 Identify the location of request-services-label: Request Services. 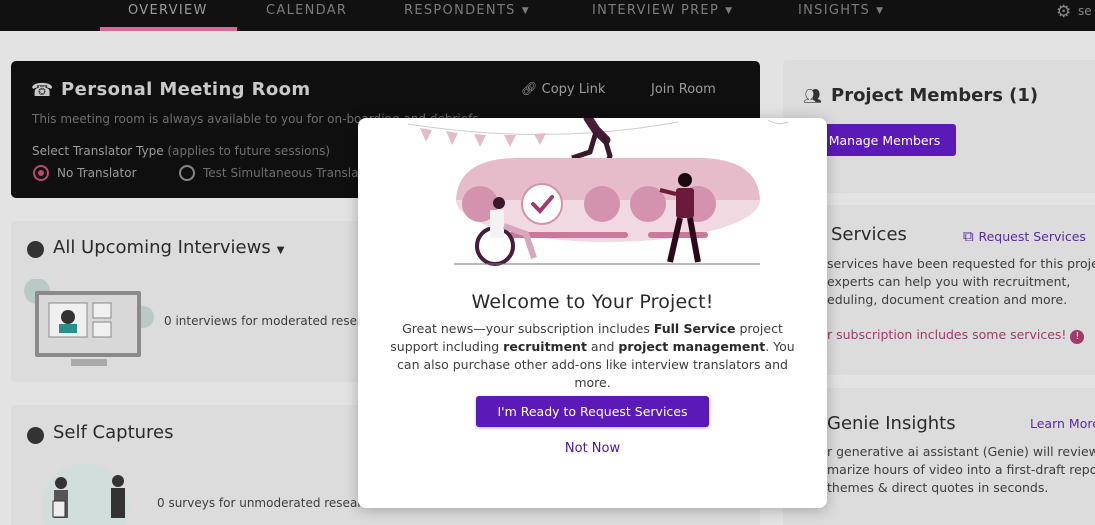
(1032, 236).